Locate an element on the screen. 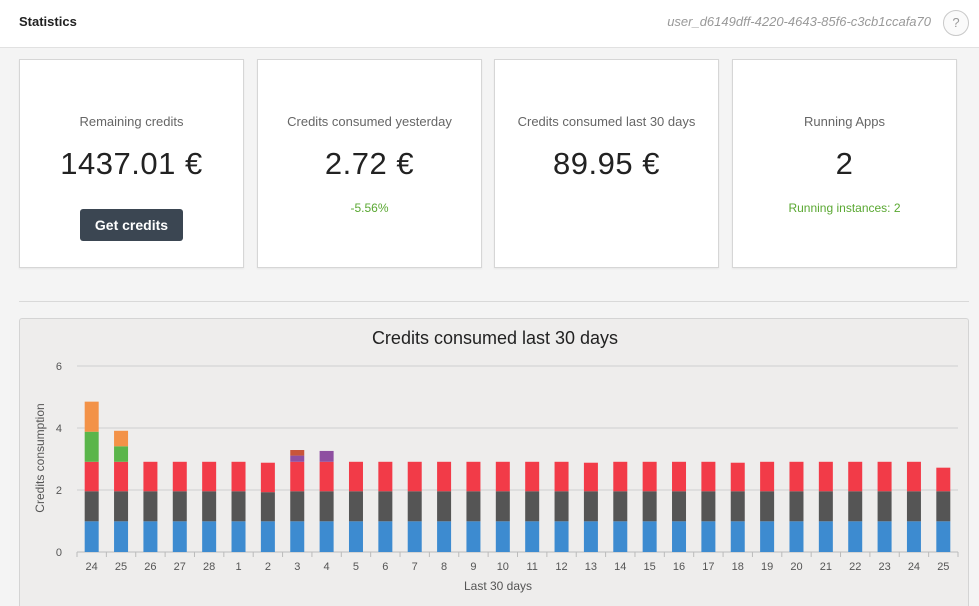 The image size is (979, 606). x-tick-label: 14 is located at coordinates (620, 567).